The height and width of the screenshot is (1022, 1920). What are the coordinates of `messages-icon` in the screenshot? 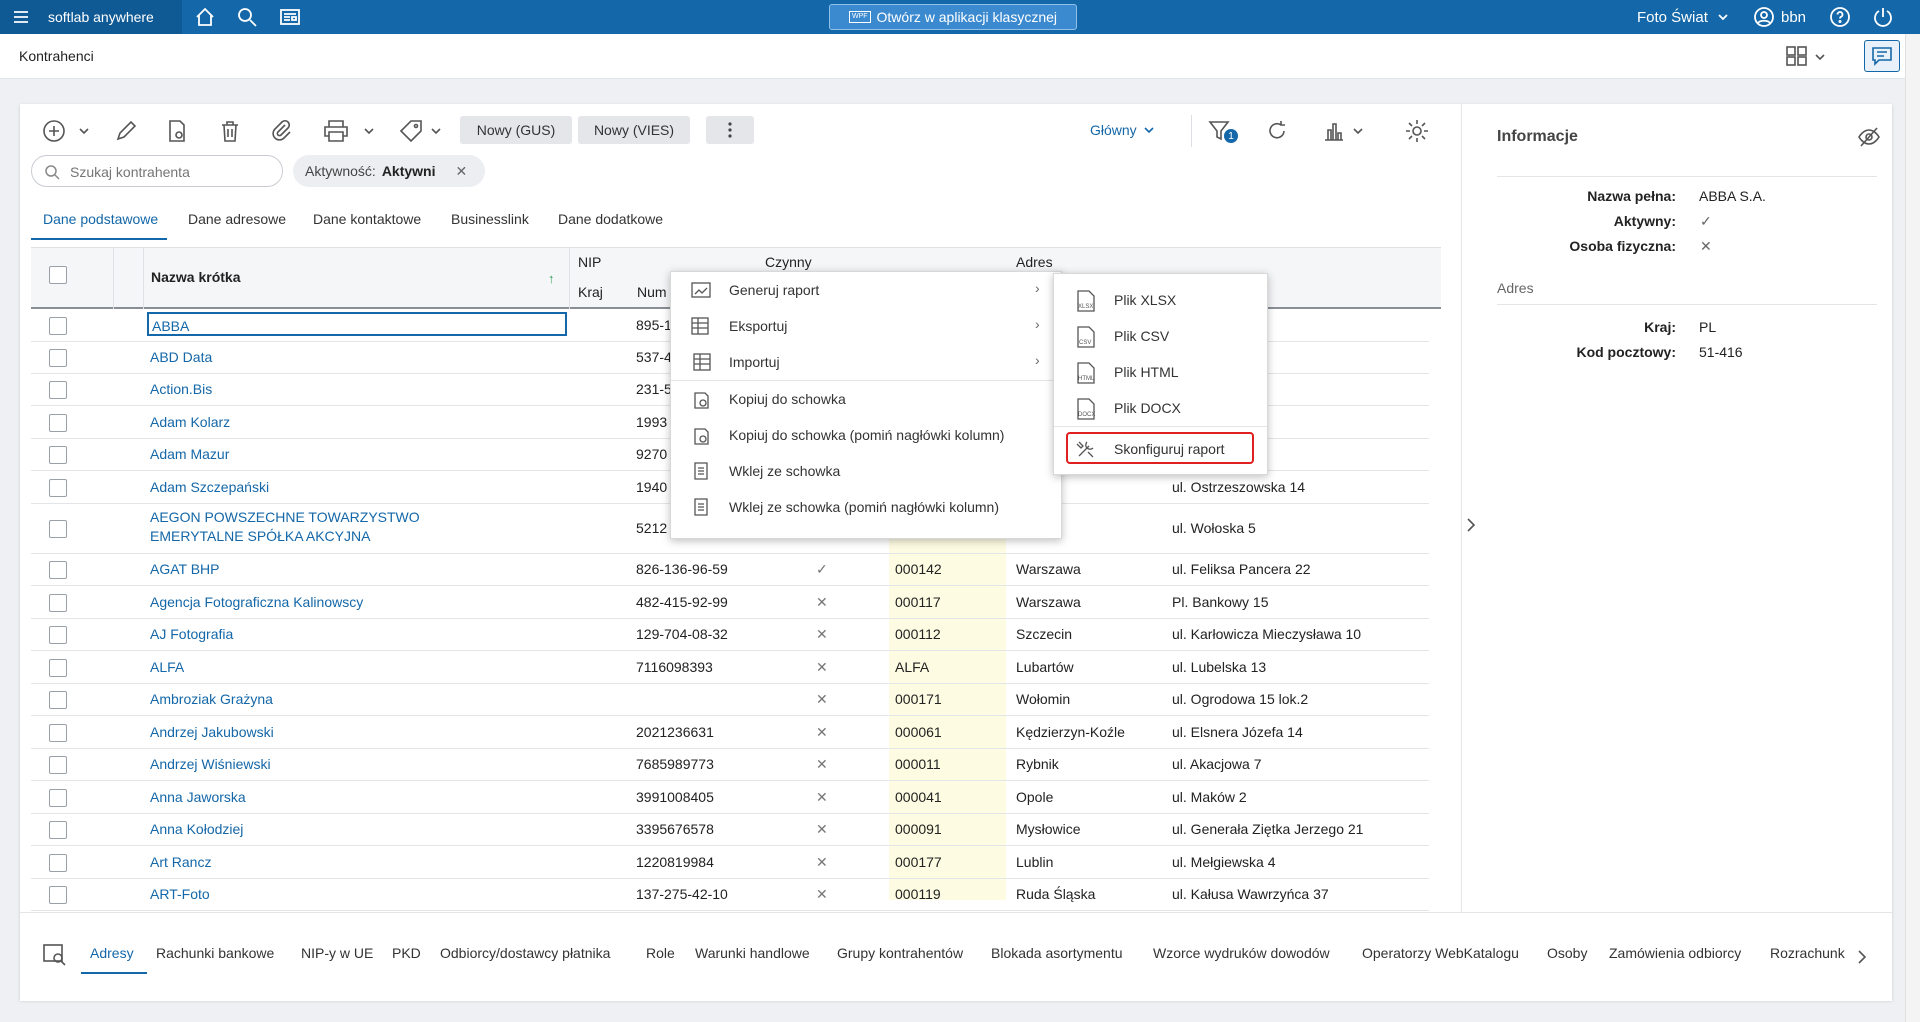 It's located at (1882, 56).